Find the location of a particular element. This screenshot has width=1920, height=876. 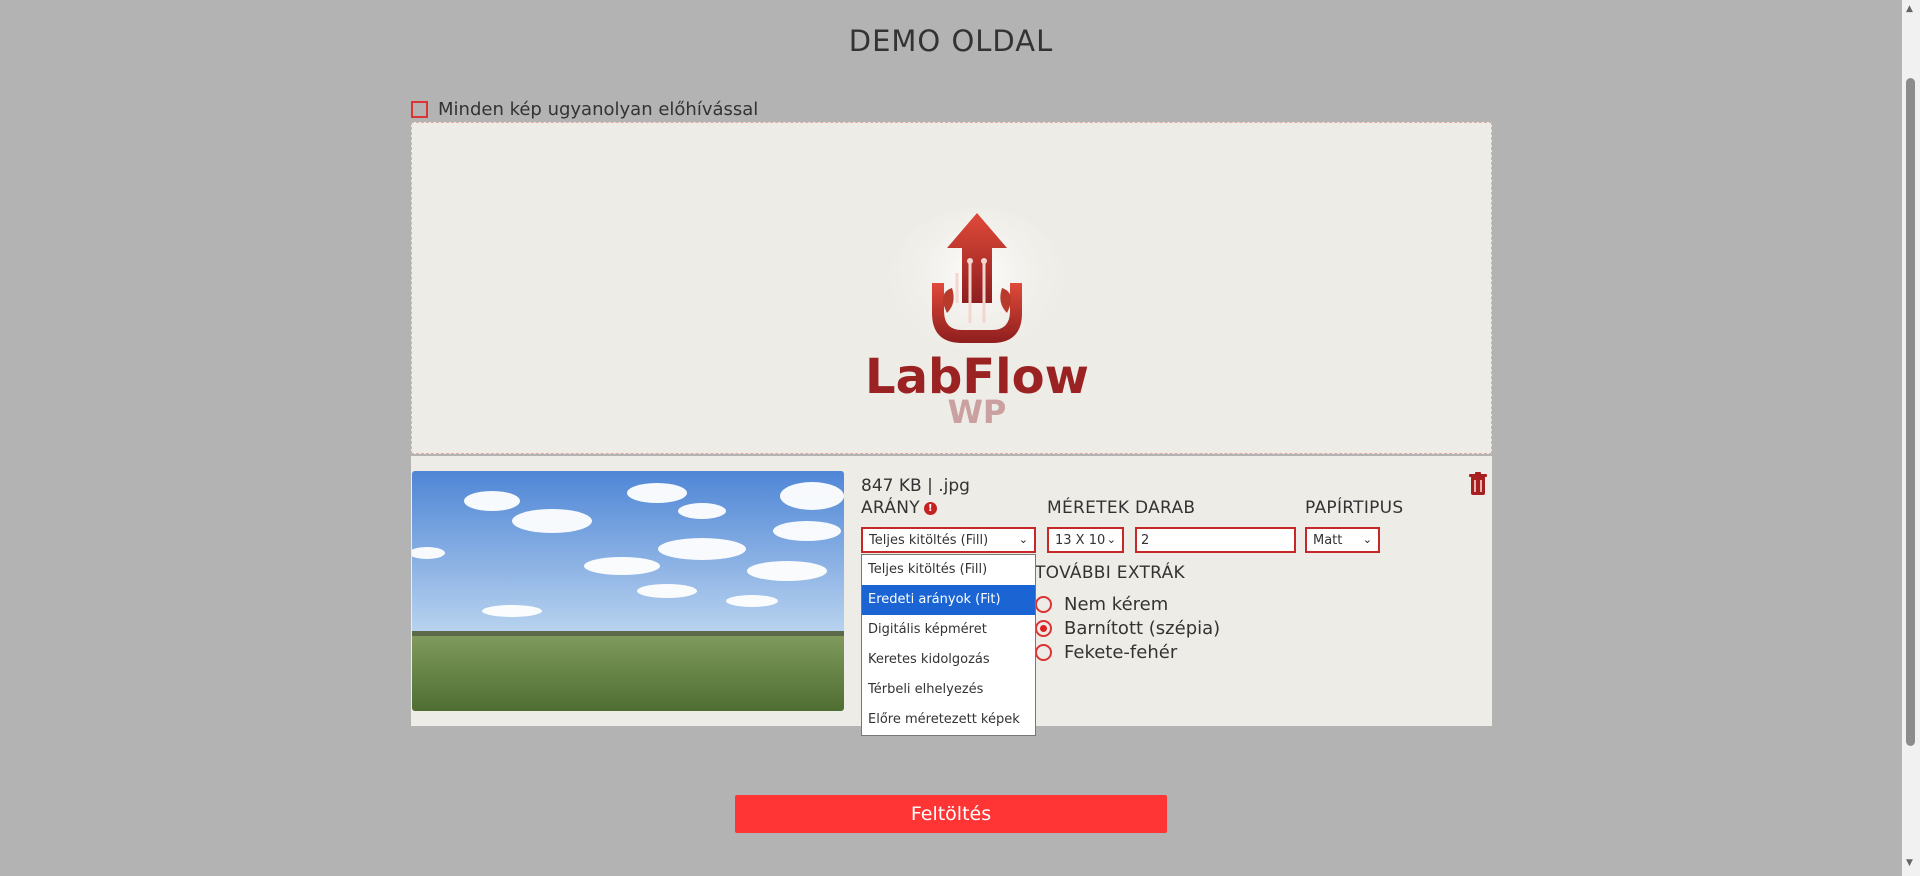

same-development-label: Minden kép ugyanolyan előhívással is located at coordinates (598, 109).